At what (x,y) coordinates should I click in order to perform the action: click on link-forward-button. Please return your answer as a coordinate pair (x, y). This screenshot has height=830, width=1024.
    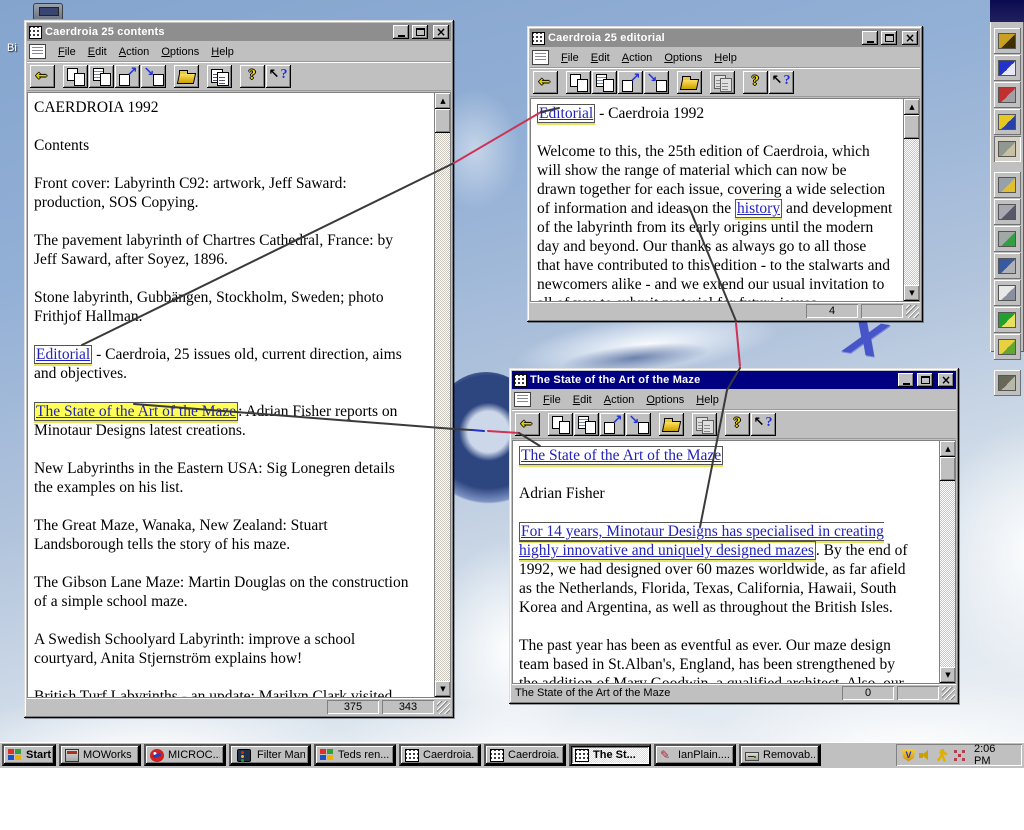
    Looking at the image, I should click on (127, 76).